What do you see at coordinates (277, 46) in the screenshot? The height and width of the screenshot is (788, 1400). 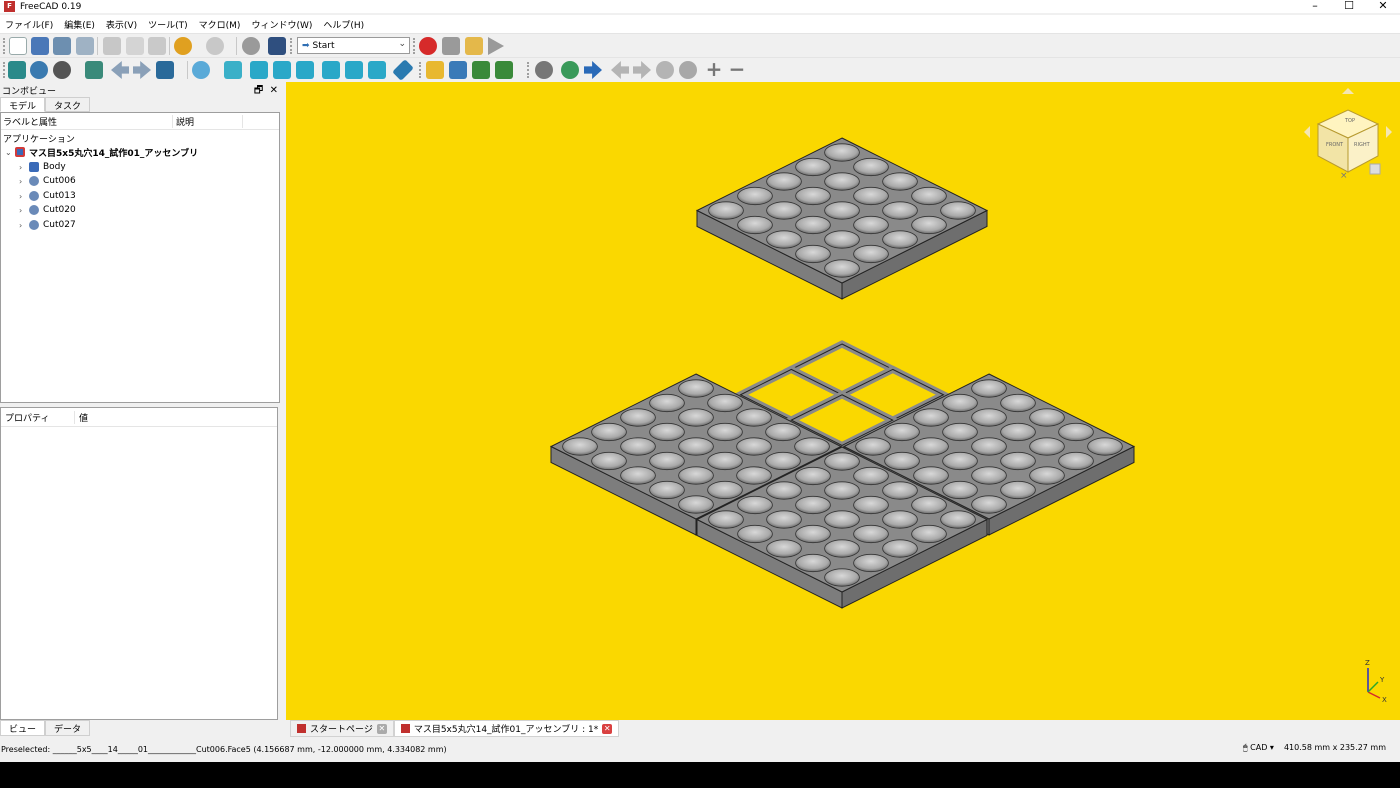 I see `whats-this-icon` at bounding box center [277, 46].